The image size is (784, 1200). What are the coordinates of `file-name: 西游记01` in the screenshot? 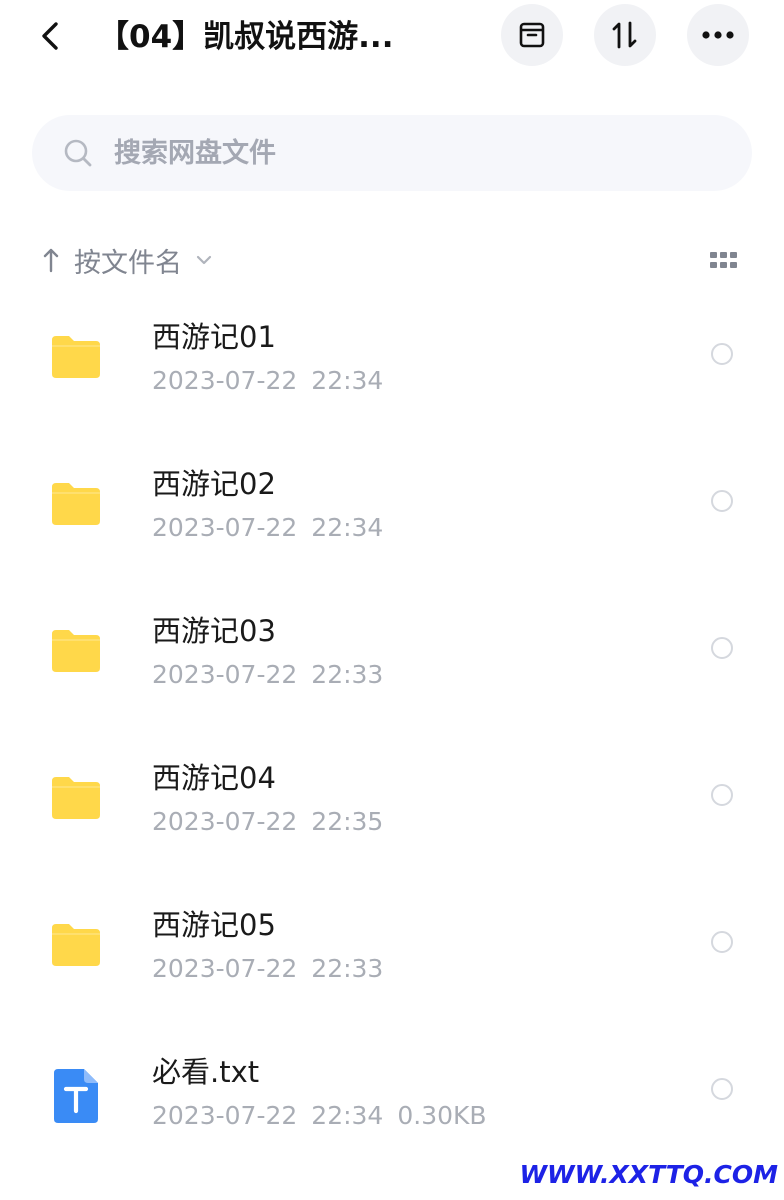 It's located at (214, 337).